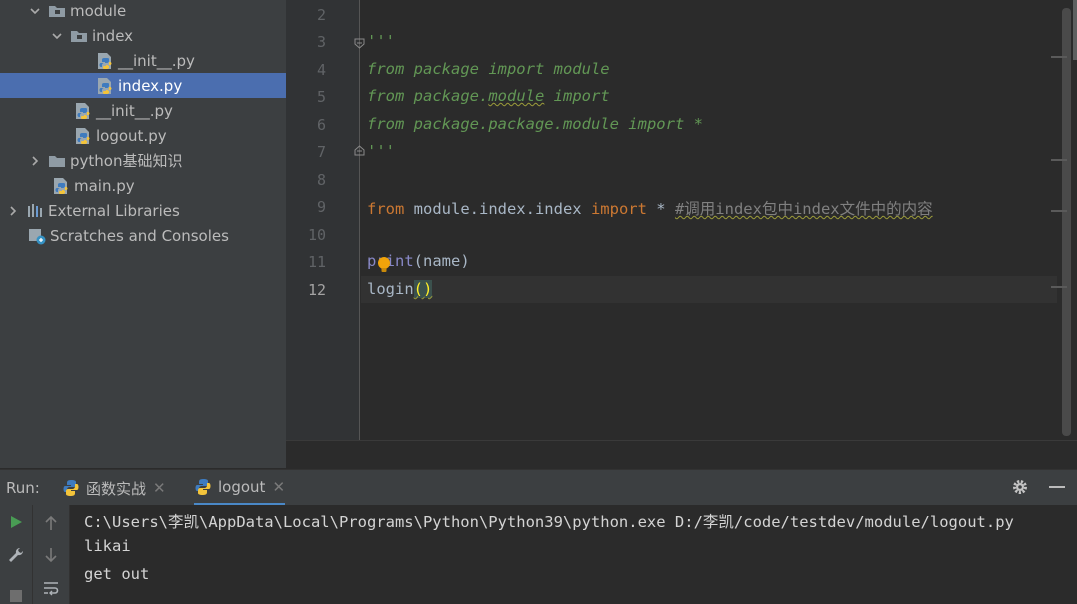  I want to click on tree-item-logout-py: logout.py, so click(143, 135).